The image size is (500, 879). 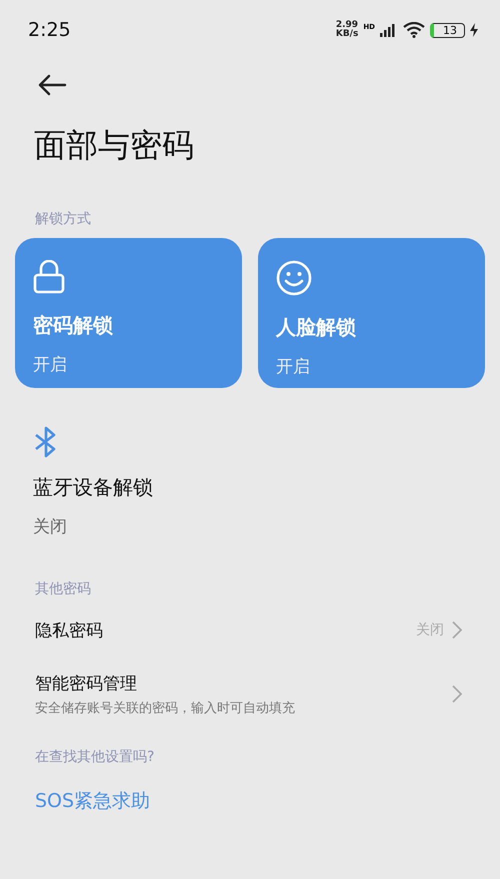 I want to click on settings-row: 隐私密码 关闭, so click(x=250, y=630).